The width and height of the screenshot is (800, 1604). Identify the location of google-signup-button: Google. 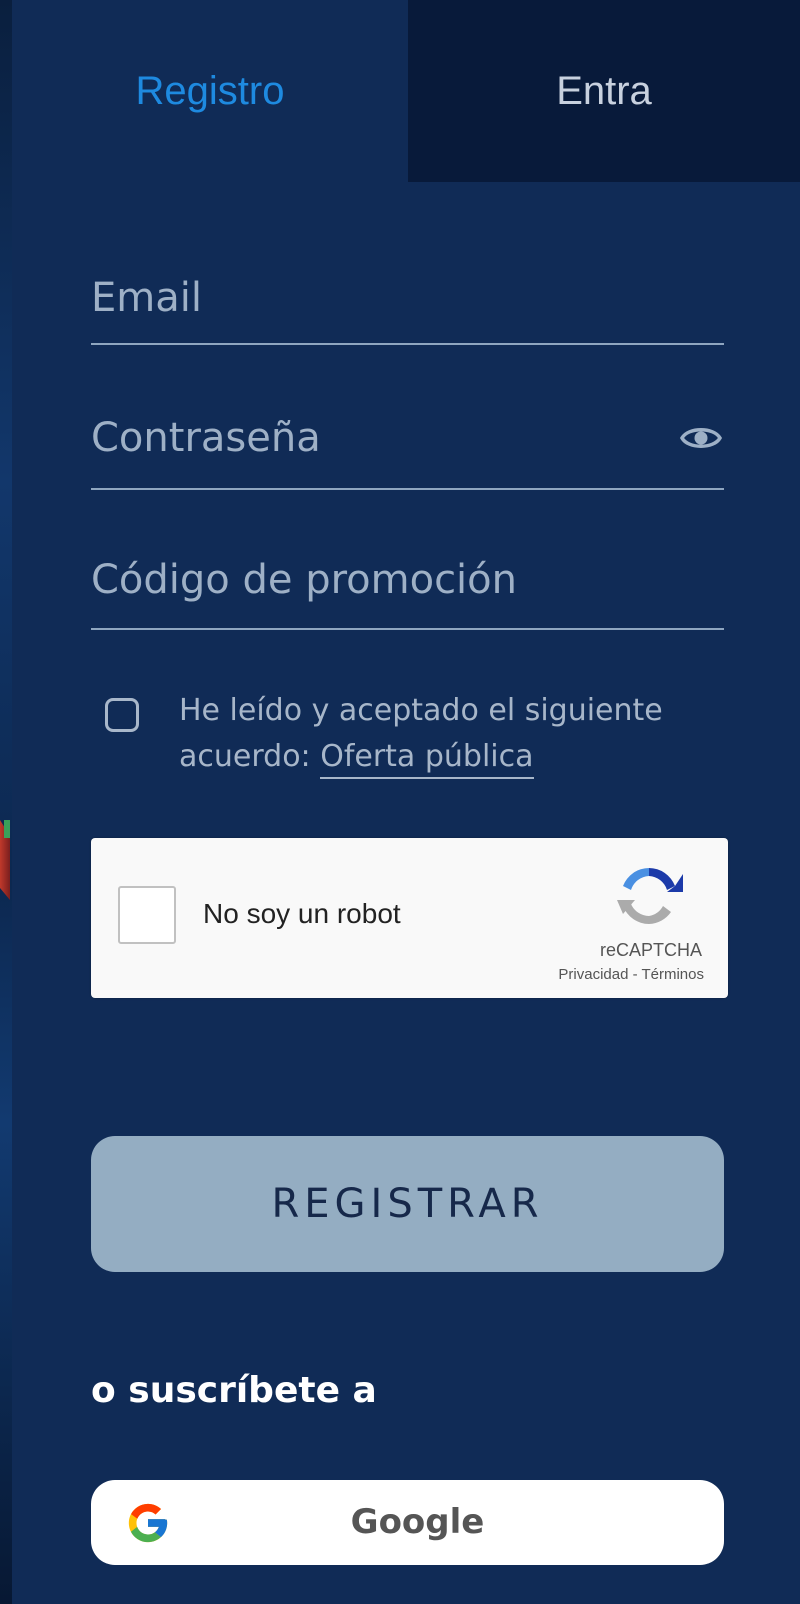
(407, 1522).